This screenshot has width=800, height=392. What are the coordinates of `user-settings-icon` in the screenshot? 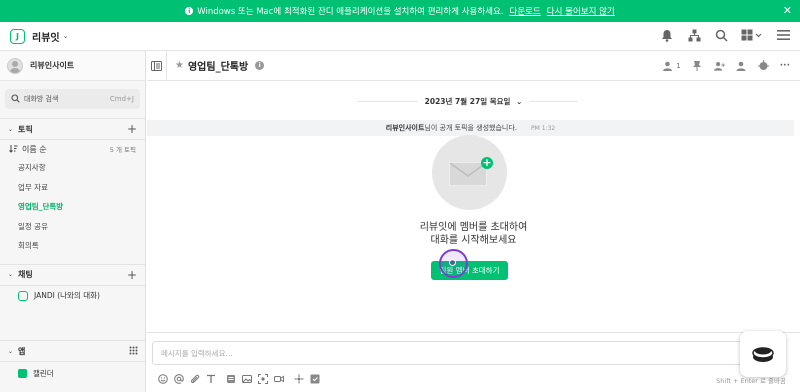 It's located at (741, 65).